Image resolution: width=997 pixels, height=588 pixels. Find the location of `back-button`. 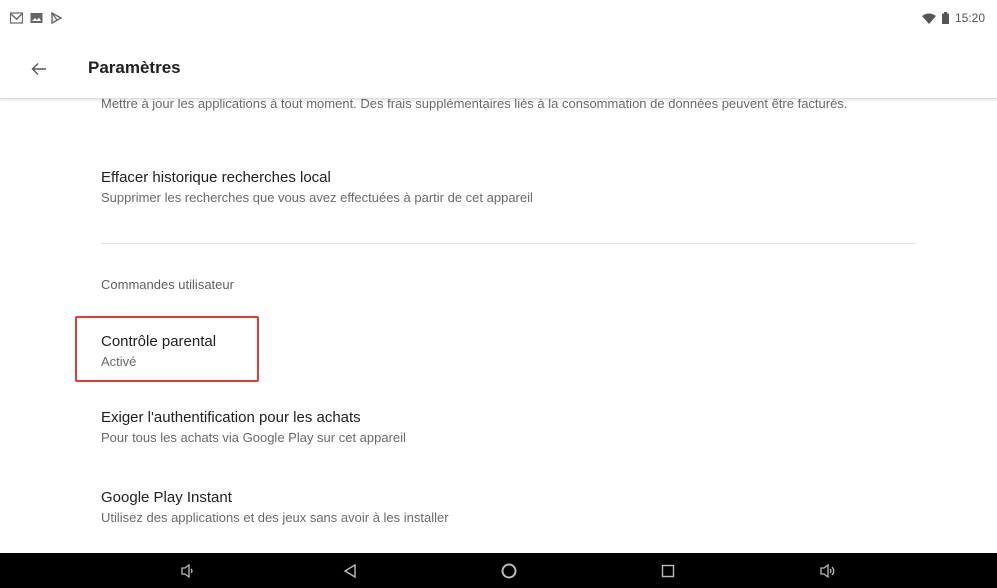

back-button is located at coordinates (41, 69).